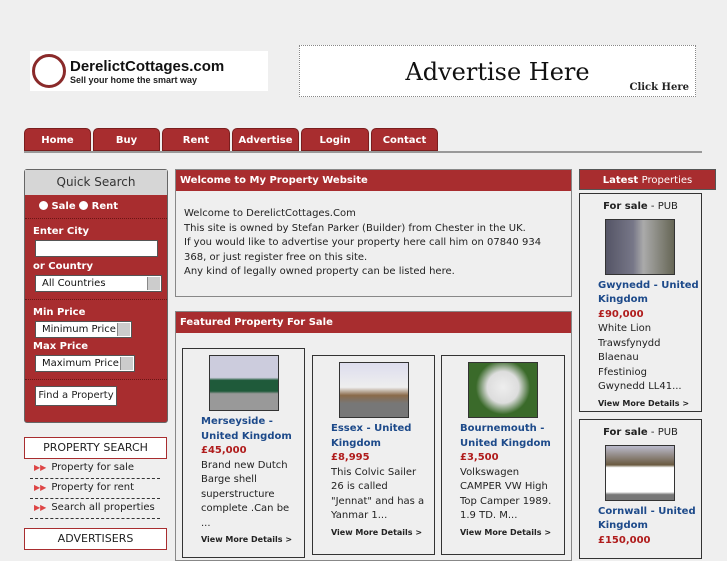 The width and height of the screenshot is (727, 561). Describe the element at coordinates (621, 314) in the screenshot. I see `property-price: £90,000` at that location.